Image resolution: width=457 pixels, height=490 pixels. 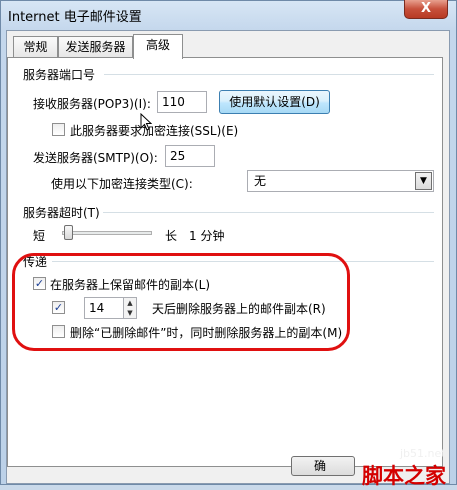 What do you see at coordinates (39, 236) in the screenshot?
I see `timeout-short-label: 短` at bounding box center [39, 236].